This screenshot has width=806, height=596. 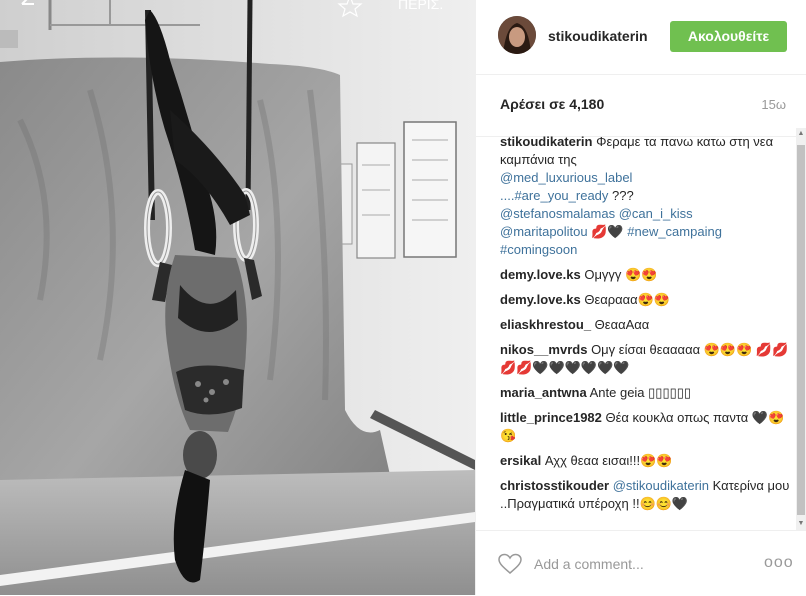 What do you see at coordinates (543, 392) in the screenshot?
I see `comment-username: maria_antwna` at bounding box center [543, 392].